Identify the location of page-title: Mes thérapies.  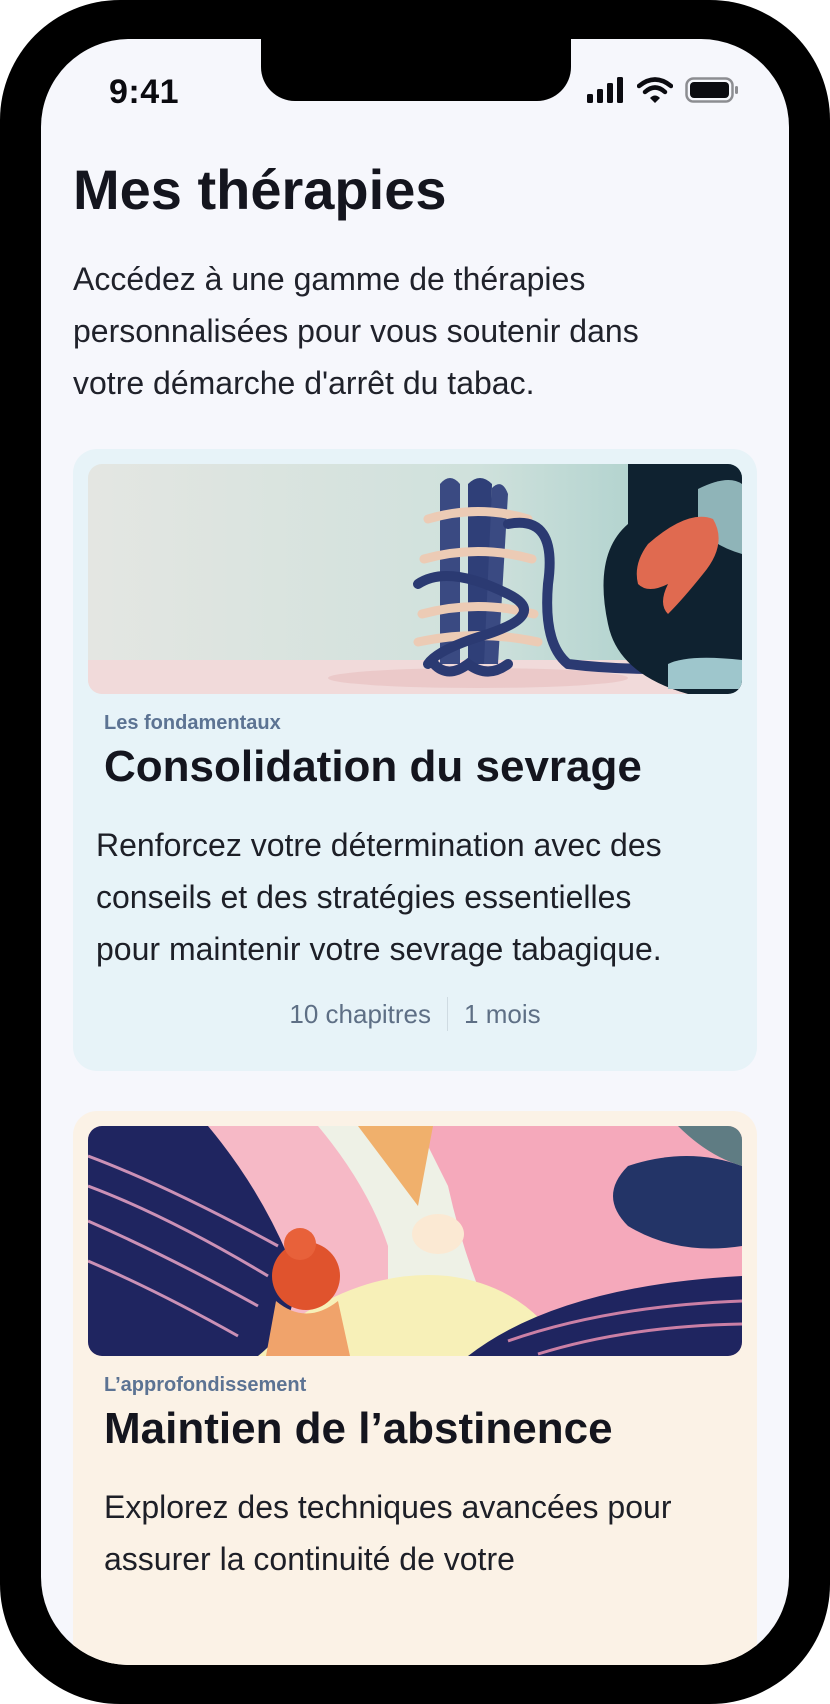
(260, 189).